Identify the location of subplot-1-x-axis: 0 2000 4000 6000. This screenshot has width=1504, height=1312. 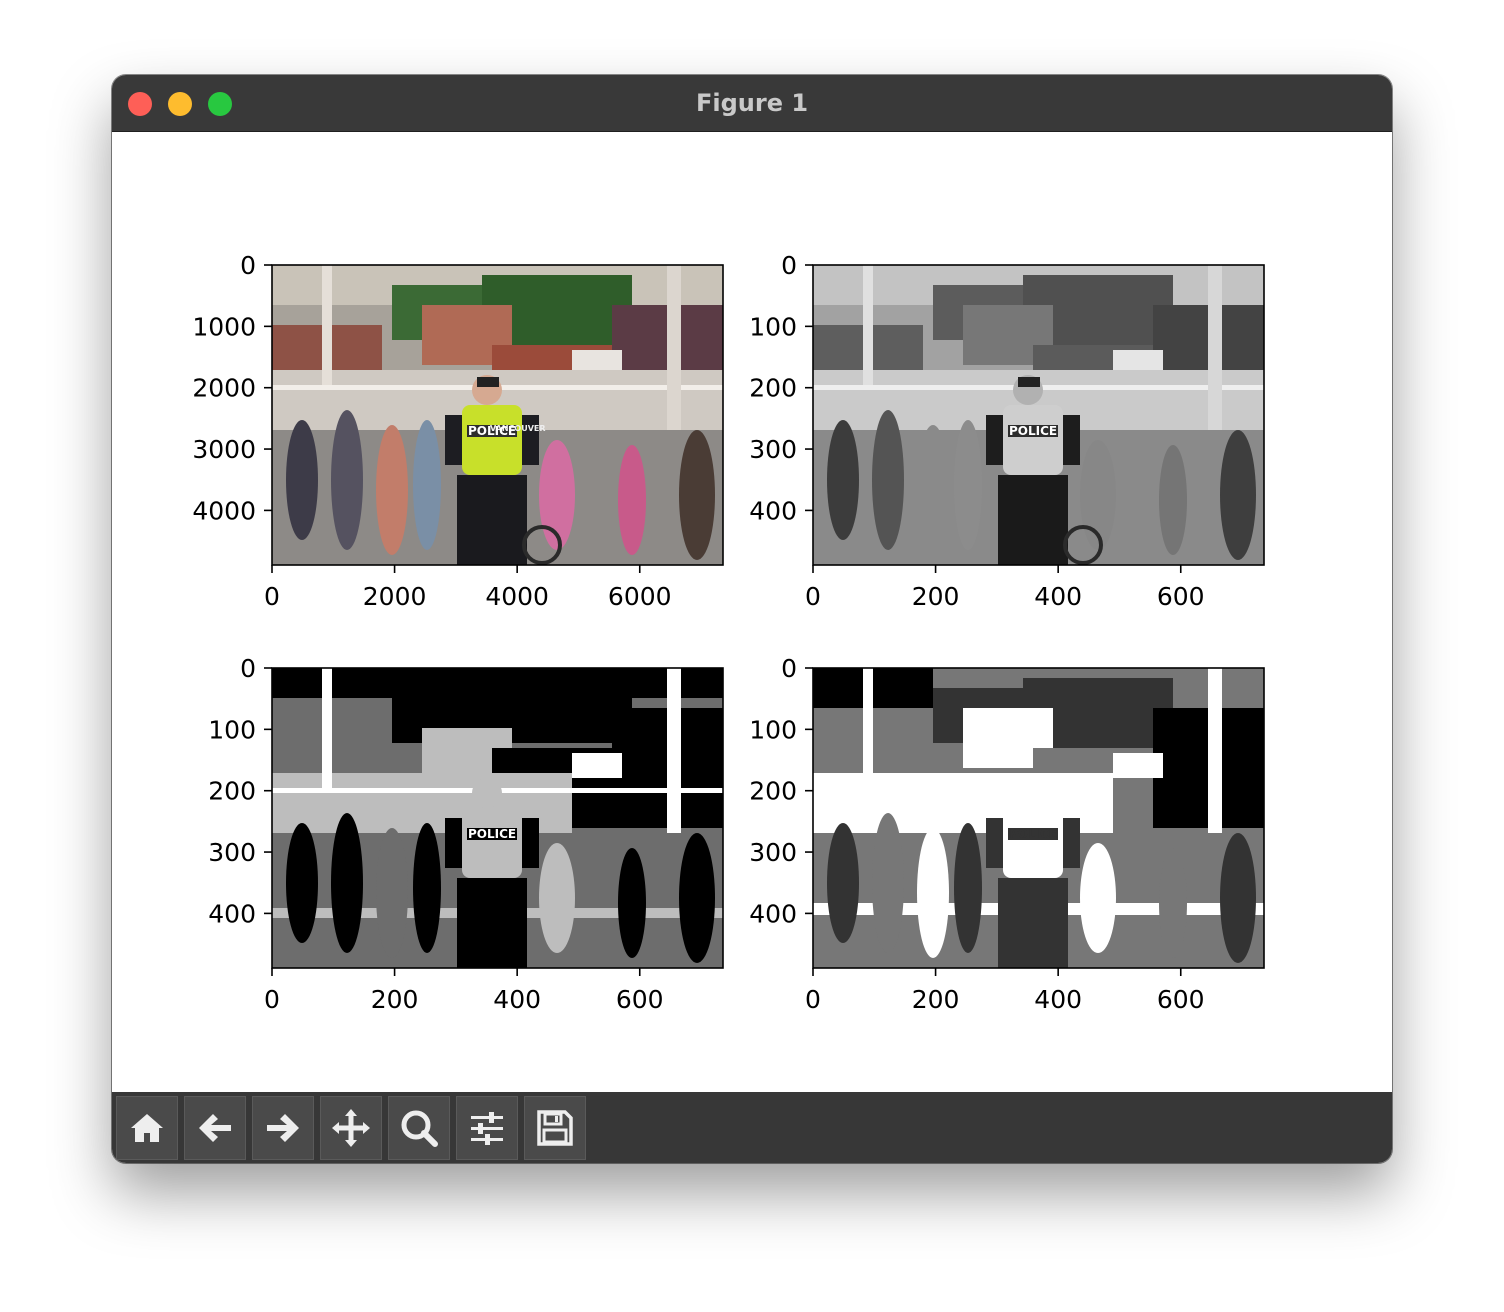
(468, 588).